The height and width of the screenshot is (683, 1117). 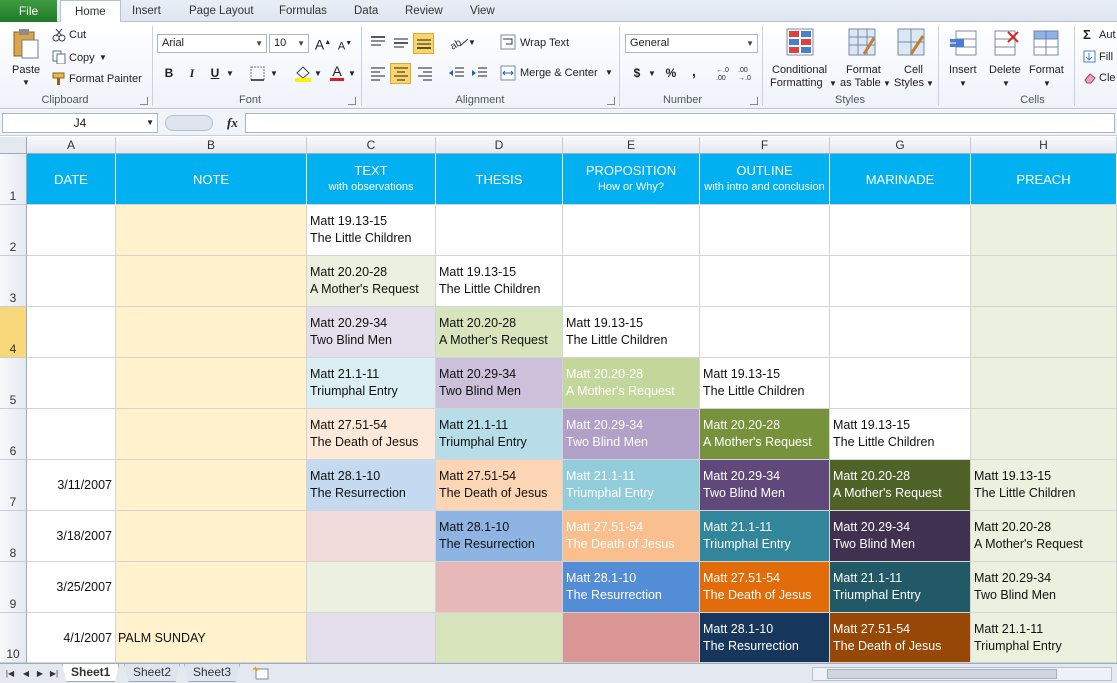 I want to click on italic-button: I, so click(x=192, y=73).